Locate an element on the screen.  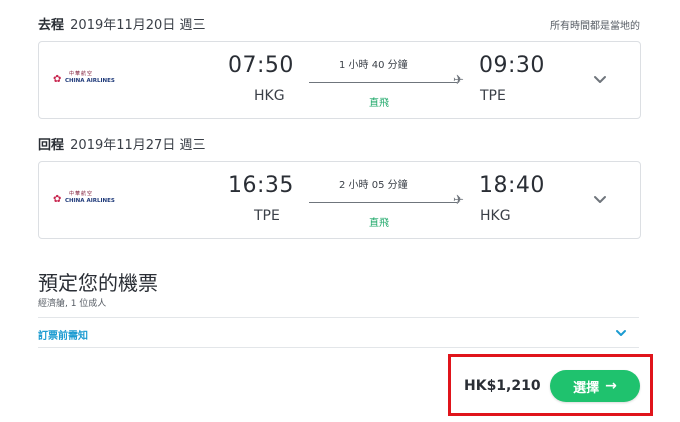
depart-airport: TPE is located at coordinates (267, 216).